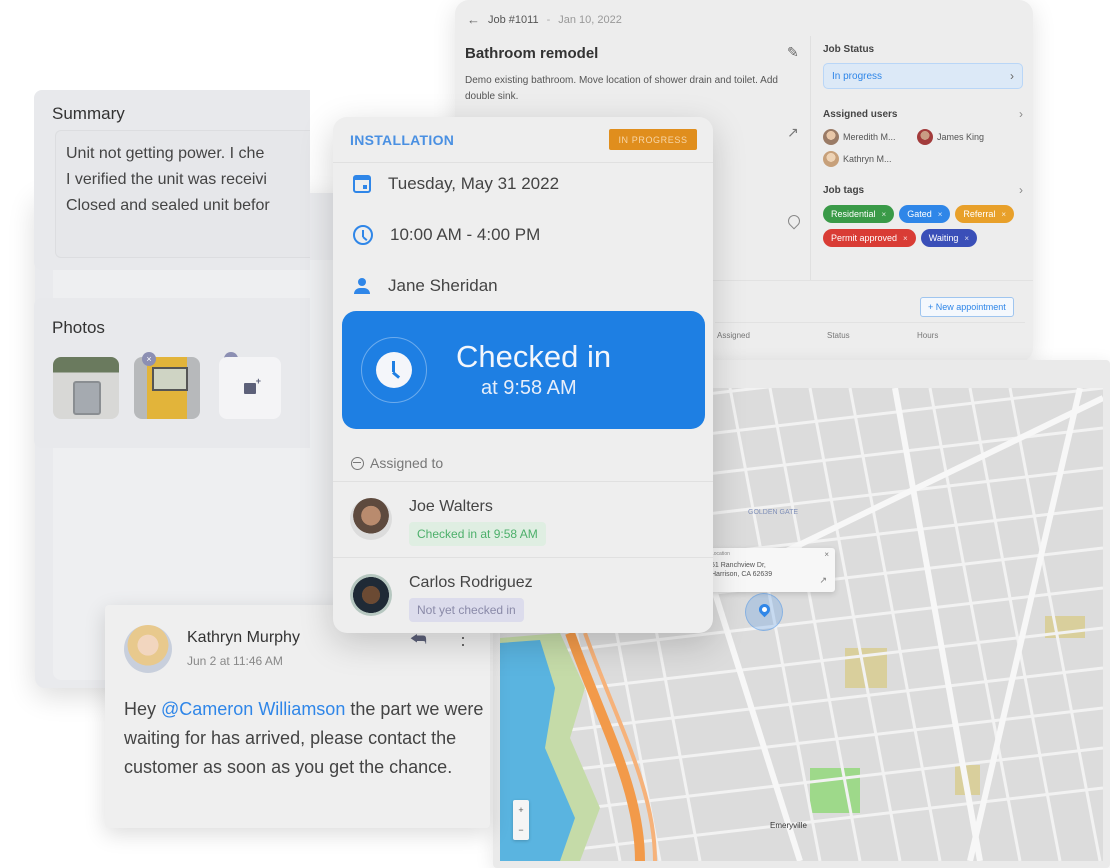 This screenshot has width=1110, height=868. What do you see at coordinates (923, 190) in the screenshot?
I see `job-tags-header: Job tags ›` at bounding box center [923, 190].